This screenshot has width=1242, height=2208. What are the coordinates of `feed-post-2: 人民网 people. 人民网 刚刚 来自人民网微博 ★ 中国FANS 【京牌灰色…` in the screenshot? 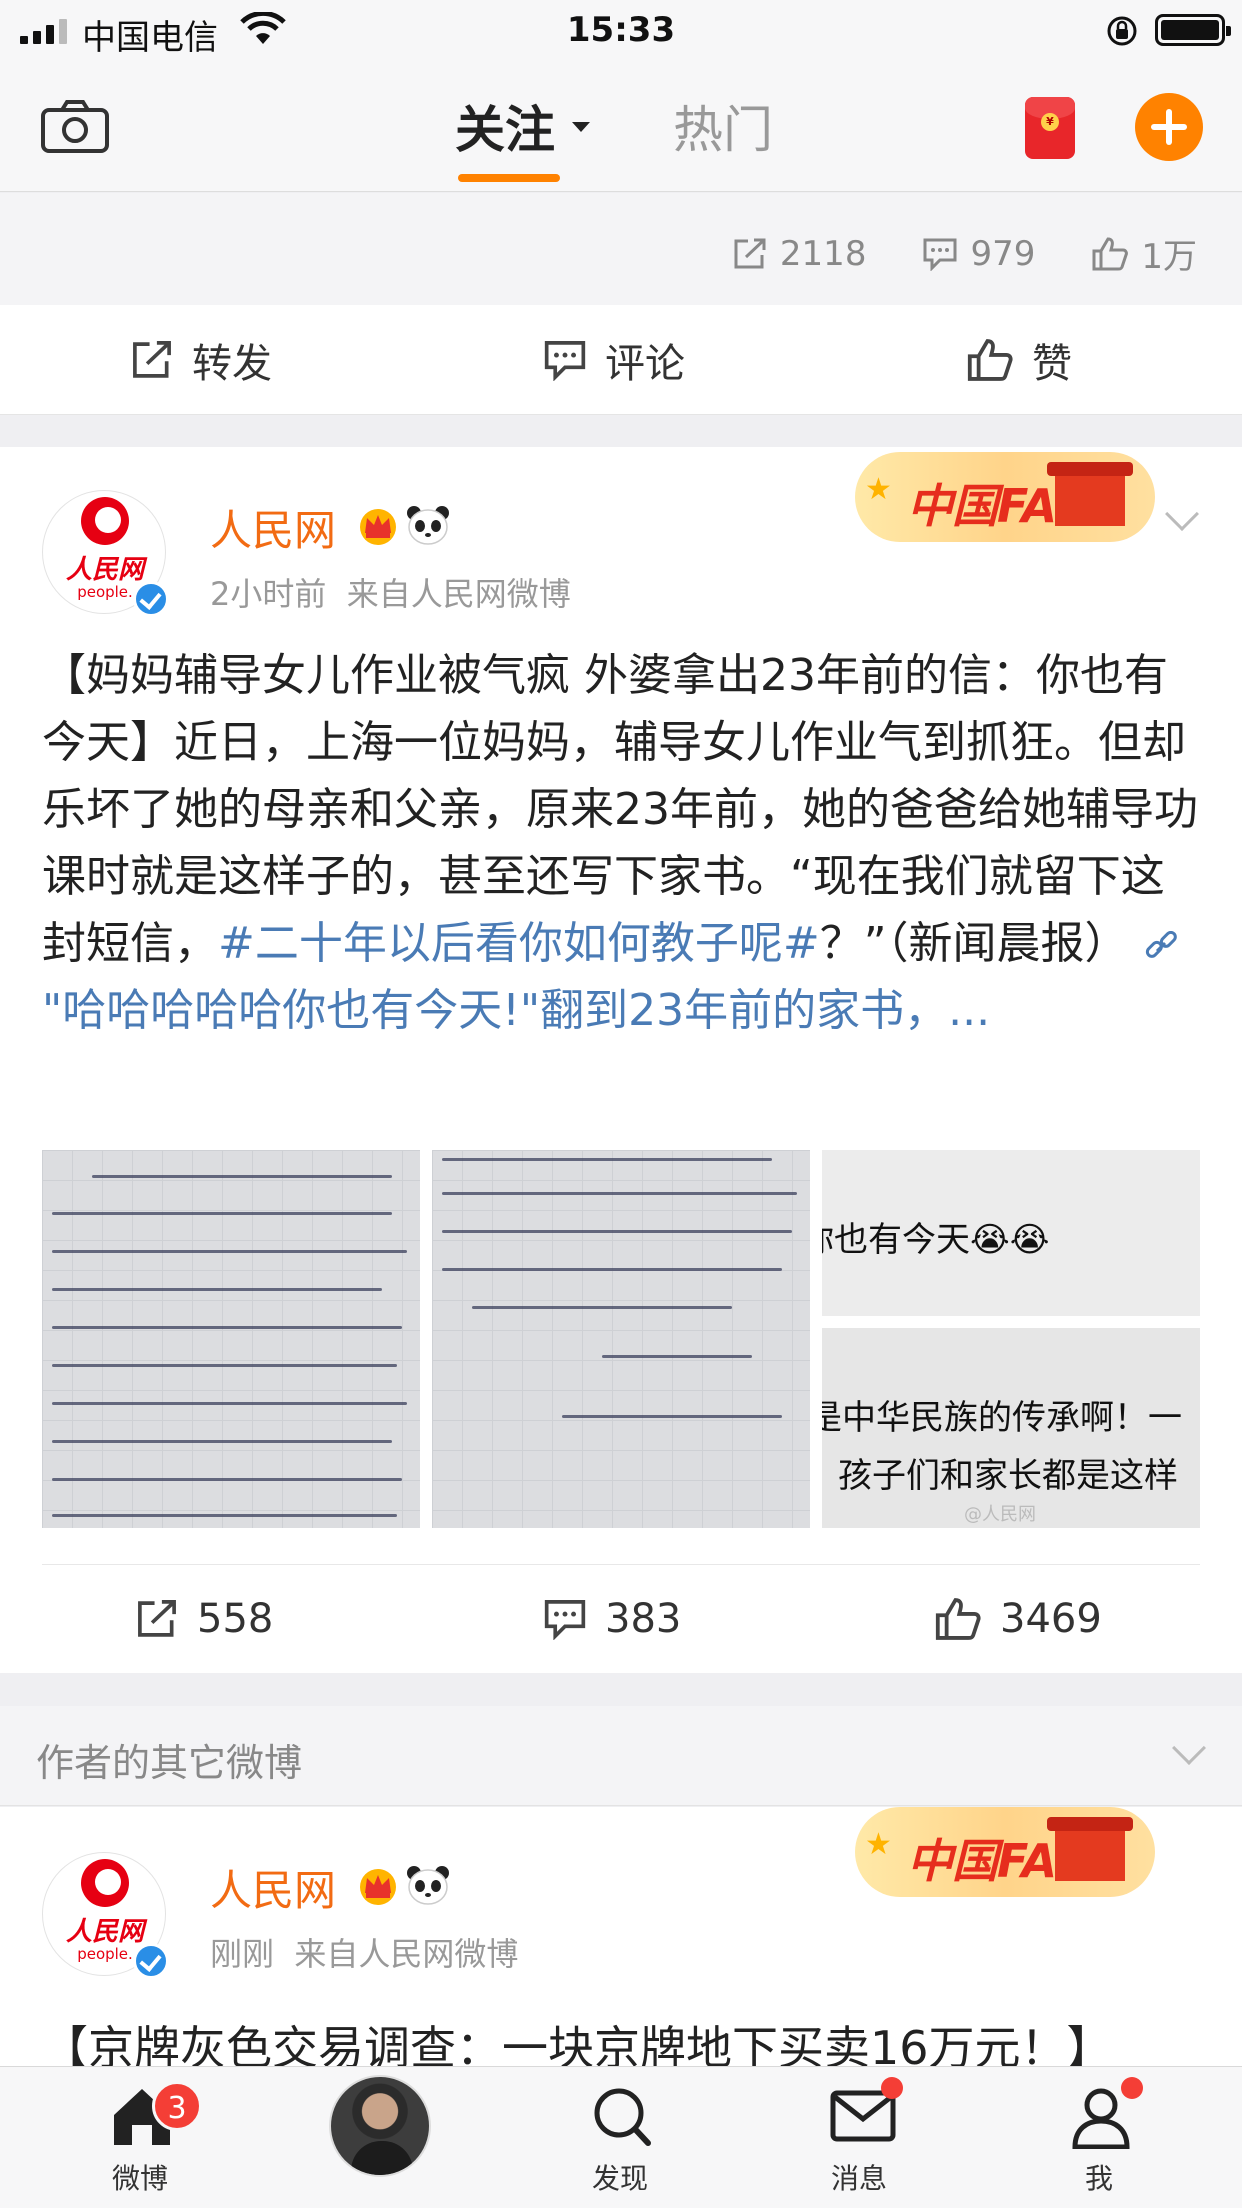 It's located at (621, 1941).